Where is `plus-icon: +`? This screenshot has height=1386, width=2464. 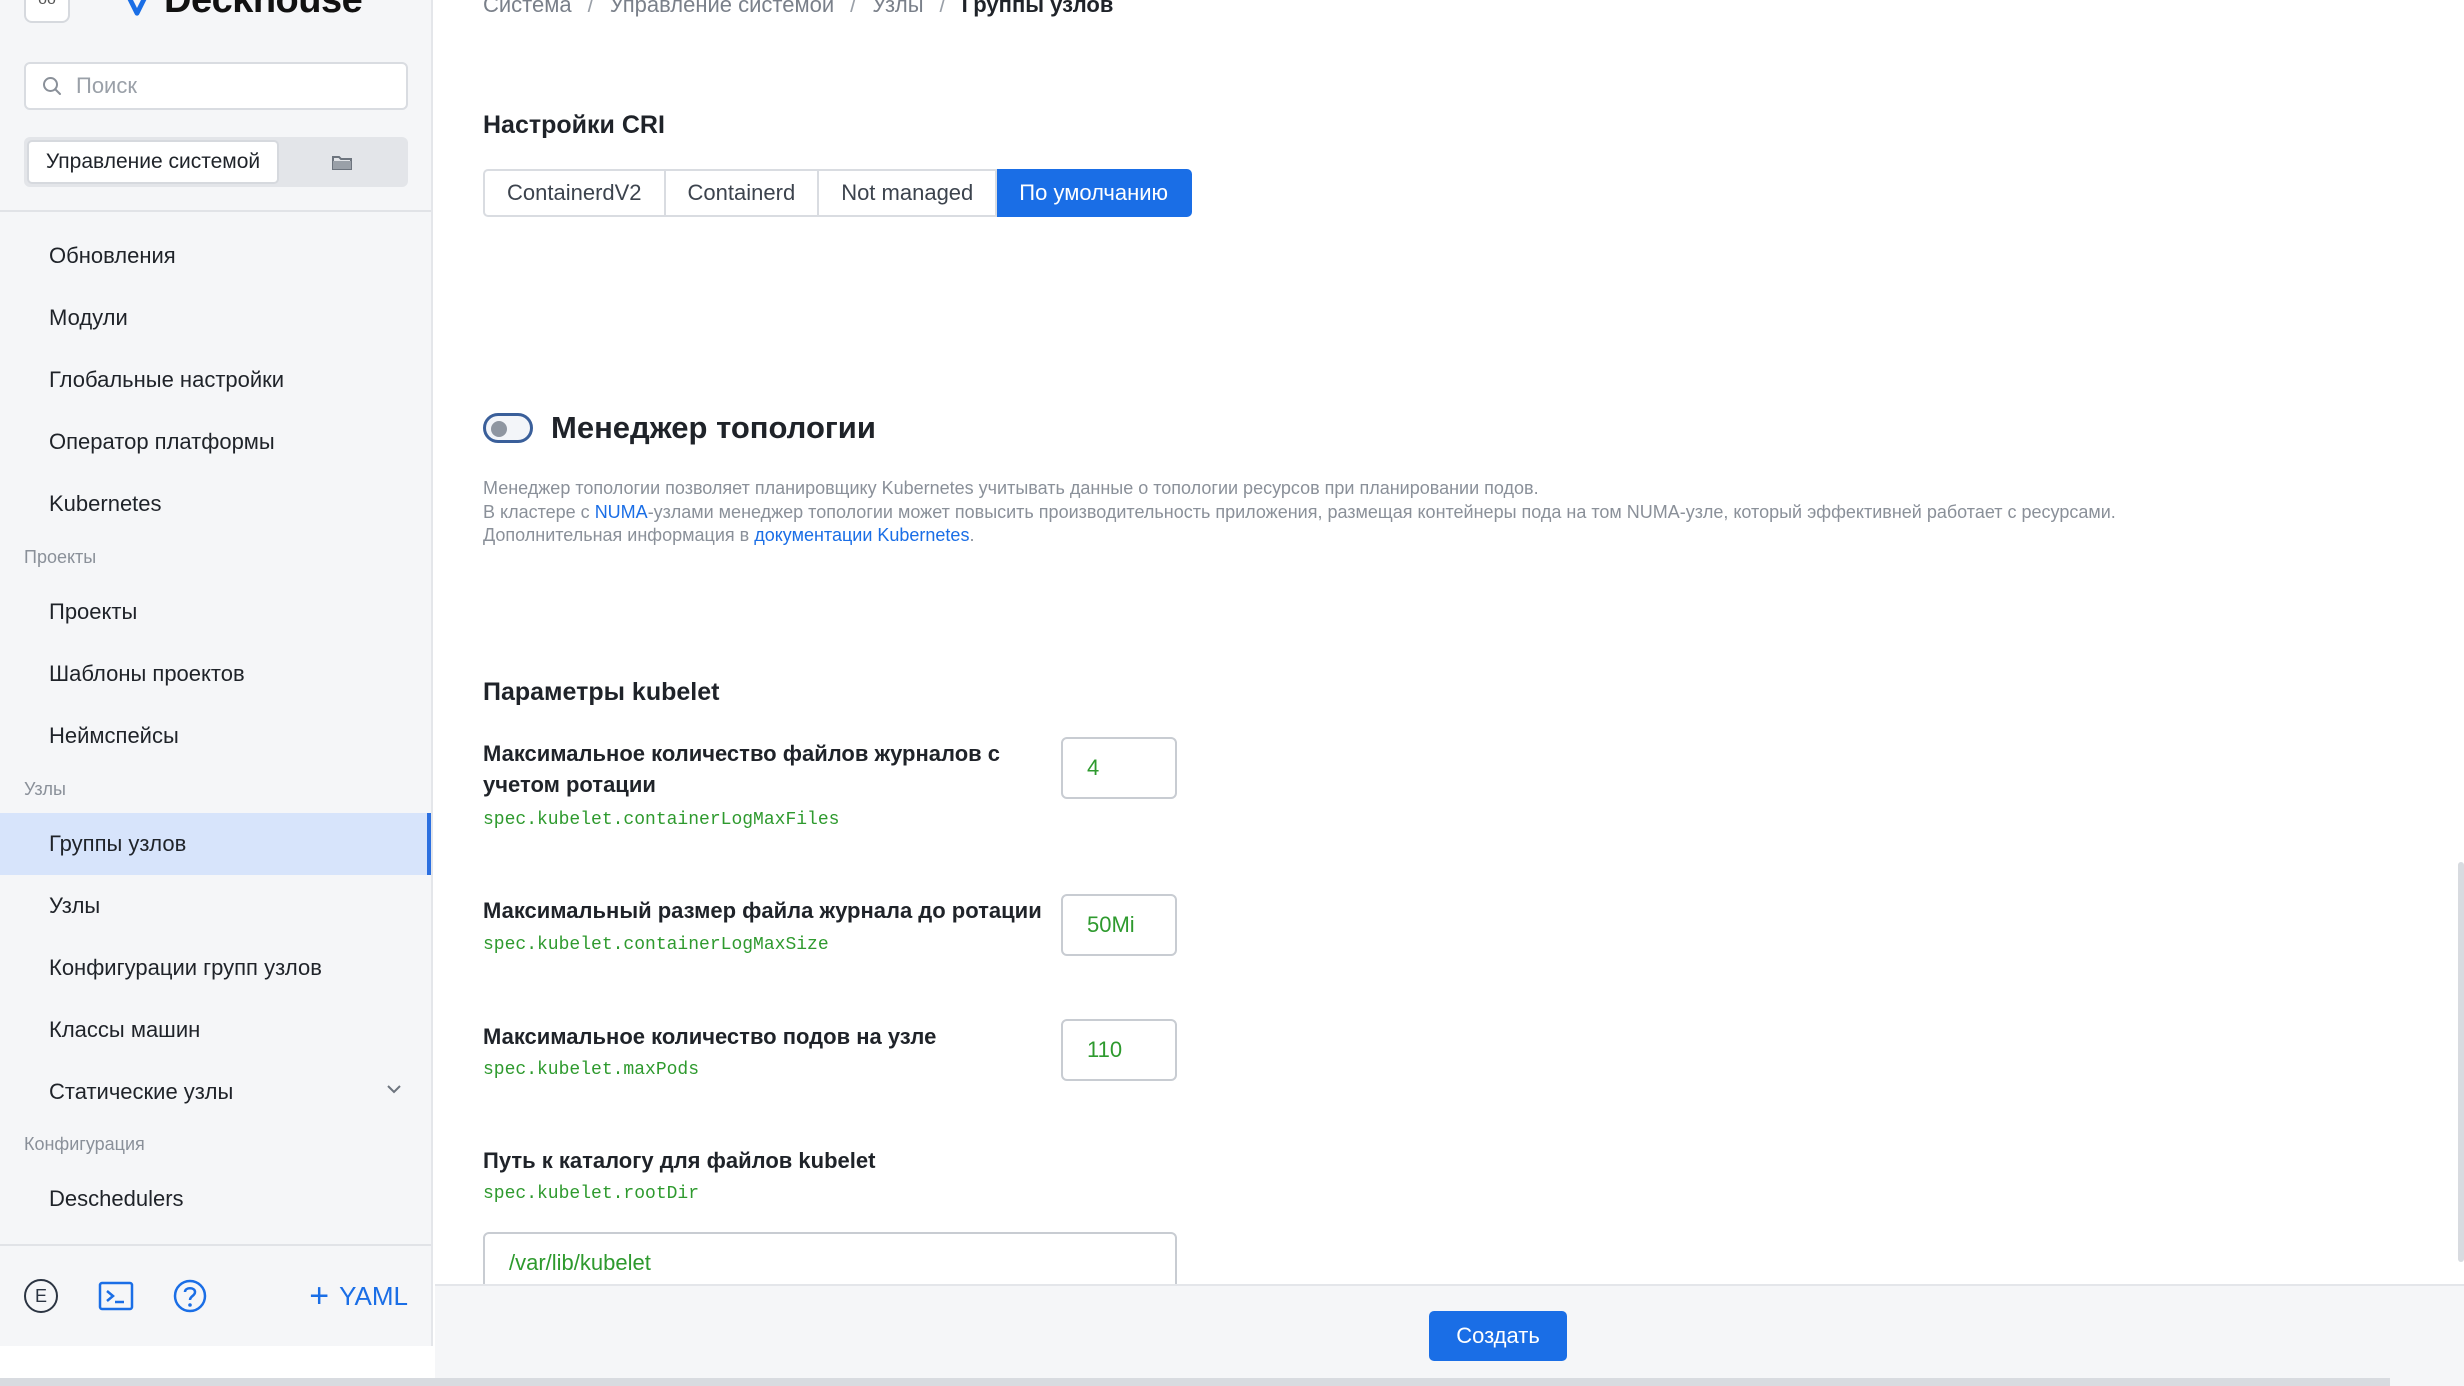 plus-icon: + is located at coordinates (319, 1296).